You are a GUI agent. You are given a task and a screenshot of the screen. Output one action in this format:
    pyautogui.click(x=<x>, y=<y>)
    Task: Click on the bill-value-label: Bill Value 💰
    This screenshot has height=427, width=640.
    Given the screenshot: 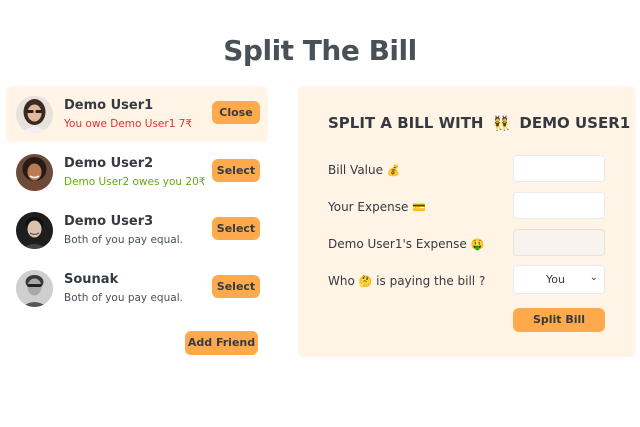 What is the action you would take?
    pyautogui.click(x=364, y=170)
    